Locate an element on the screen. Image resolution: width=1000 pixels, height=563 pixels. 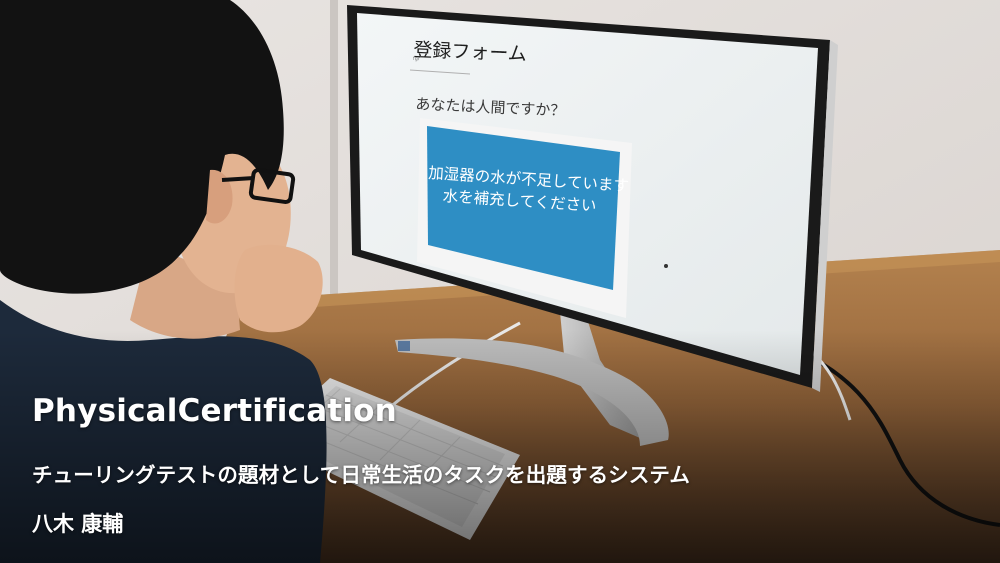
glasses-arm is located at coordinates (238, 179).